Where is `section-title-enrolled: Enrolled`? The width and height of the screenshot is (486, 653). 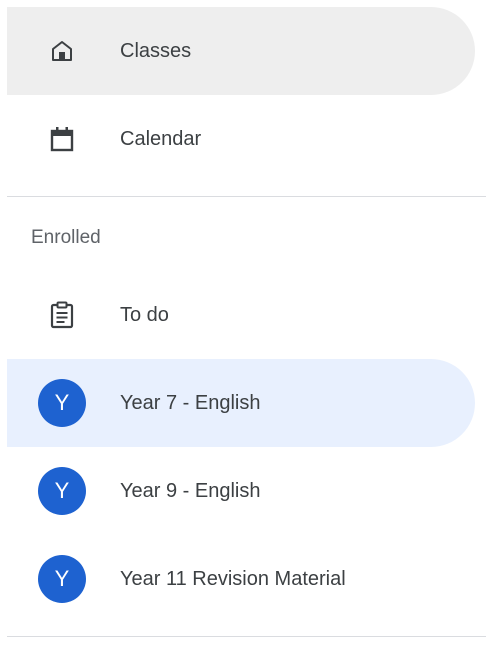 section-title-enrolled: Enrolled is located at coordinates (66, 237).